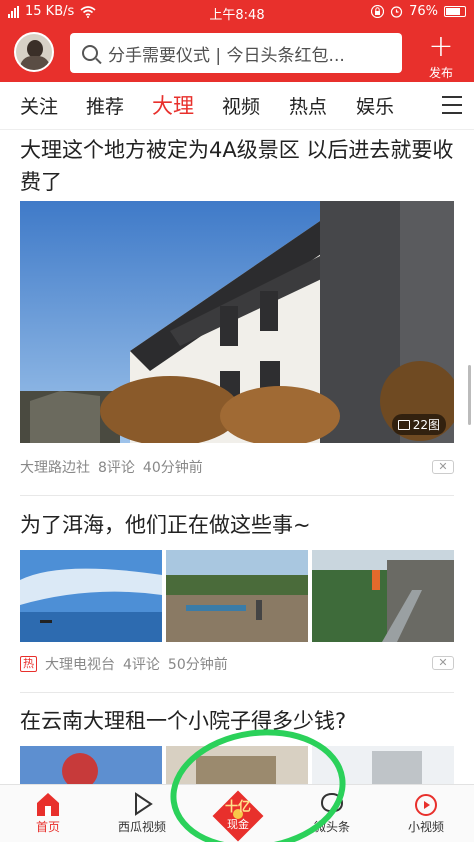 The image size is (474, 842). Describe the element at coordinates (39, 105) in the screenshot. I see `tab-follow: 关注` at that location.